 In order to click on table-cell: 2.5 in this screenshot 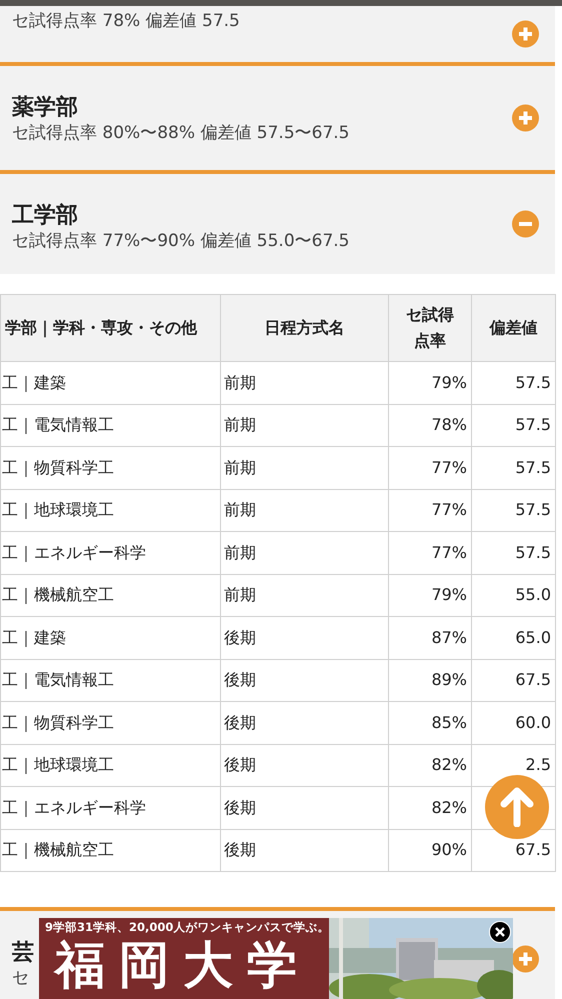, I will do `click(538, 764)`.